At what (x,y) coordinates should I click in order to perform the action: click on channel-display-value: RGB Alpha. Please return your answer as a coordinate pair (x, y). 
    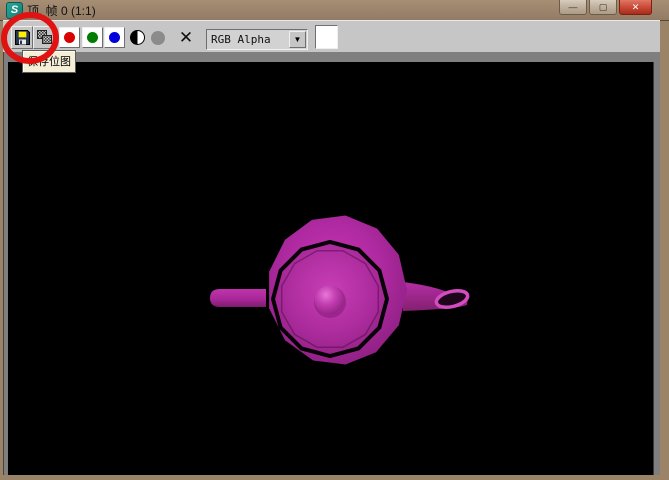
    Looking at the image, I should click on (241, 39).